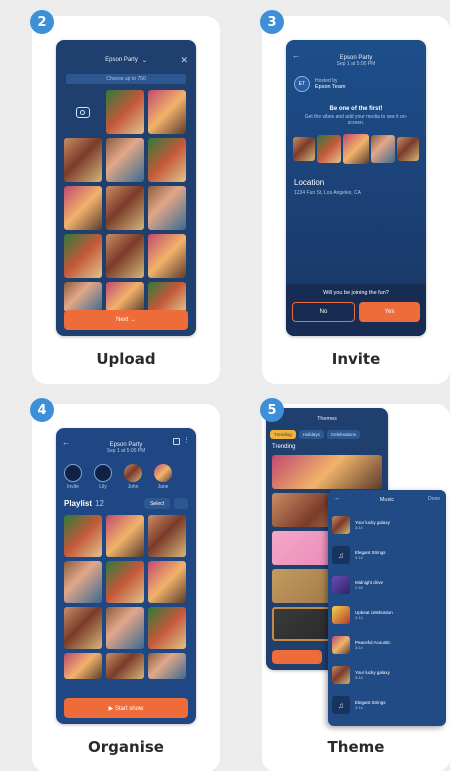 This screenshot has width=450, height=771. I want to click on next-button: Next →, so click(126, 320).